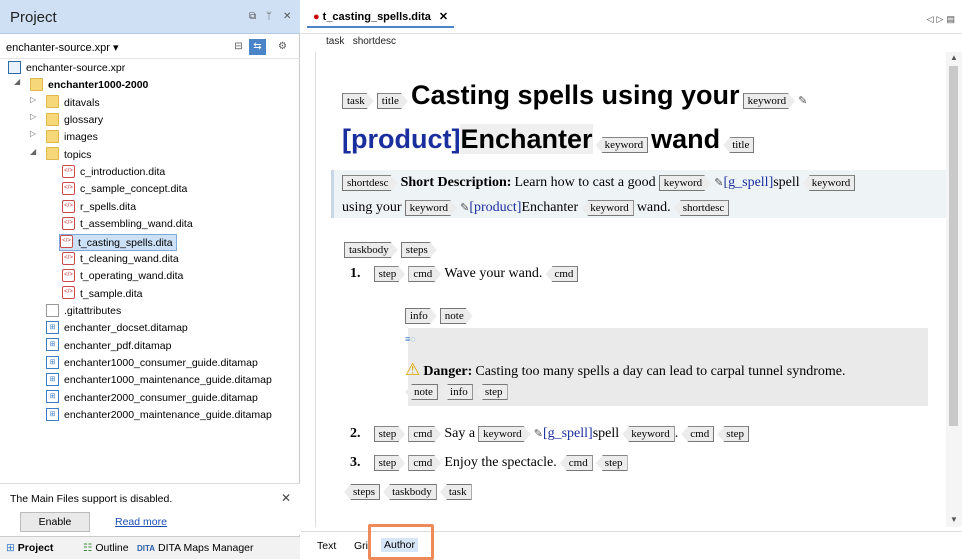 The height and width of the screenshot is (560, 962). I want to click on tag-note-open: note, so click(456, 316).